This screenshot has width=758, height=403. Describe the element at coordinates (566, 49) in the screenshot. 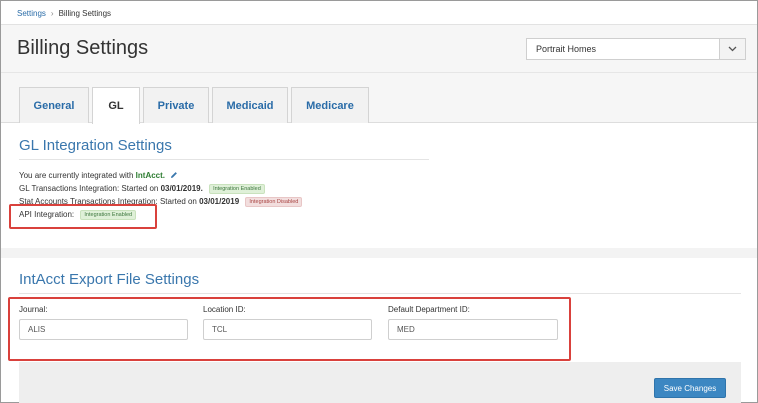

I see `organization-select-value: Portrait Homes` at that location.